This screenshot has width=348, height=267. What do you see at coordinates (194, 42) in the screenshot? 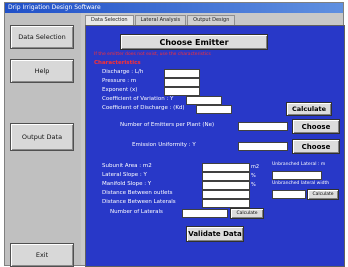
I see `choose-emitter-button: Choose Emitter` at bounding box center [194, 42].